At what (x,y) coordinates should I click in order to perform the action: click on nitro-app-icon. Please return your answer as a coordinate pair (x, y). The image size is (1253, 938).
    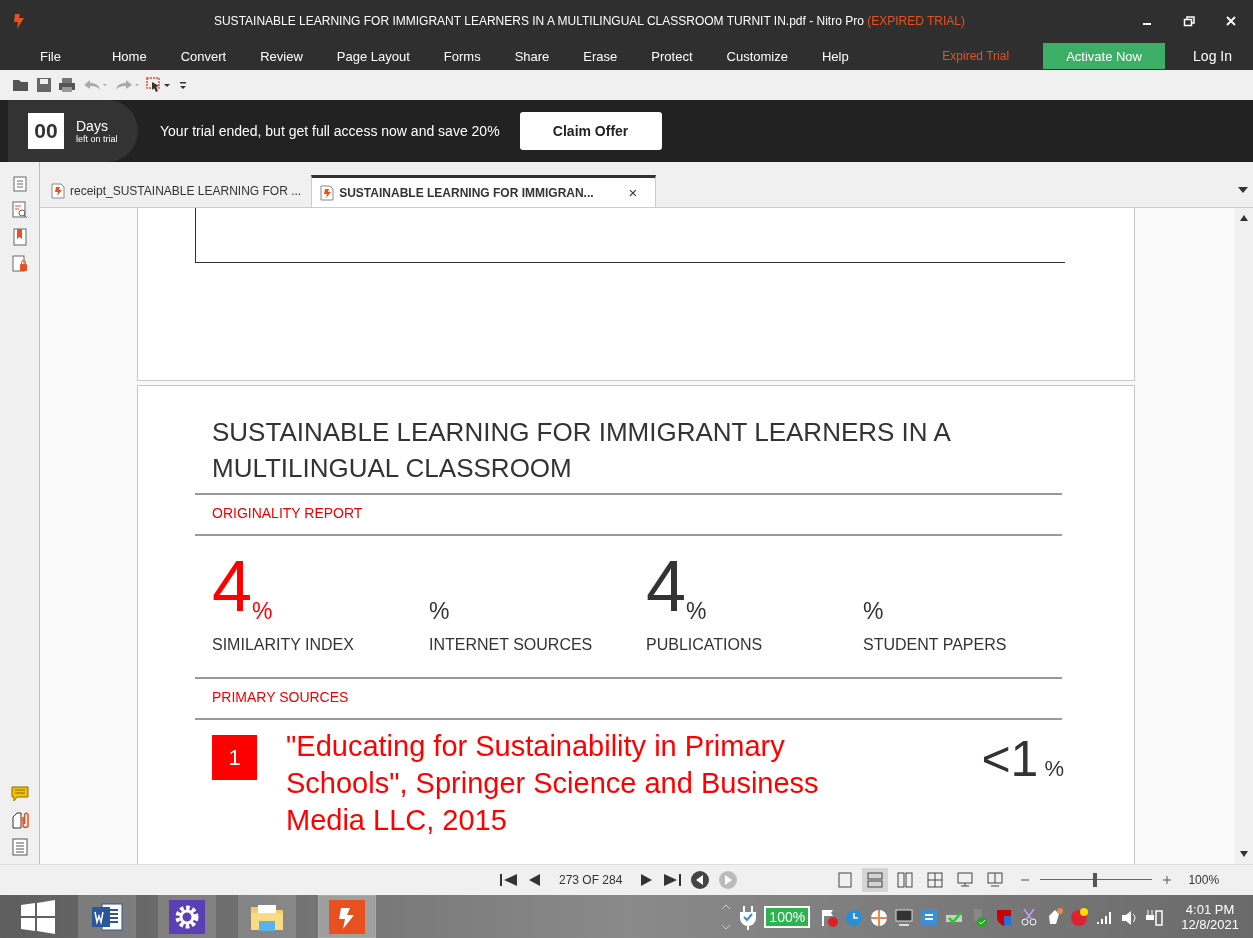
    Looking at the image, I should click on (347, 916).